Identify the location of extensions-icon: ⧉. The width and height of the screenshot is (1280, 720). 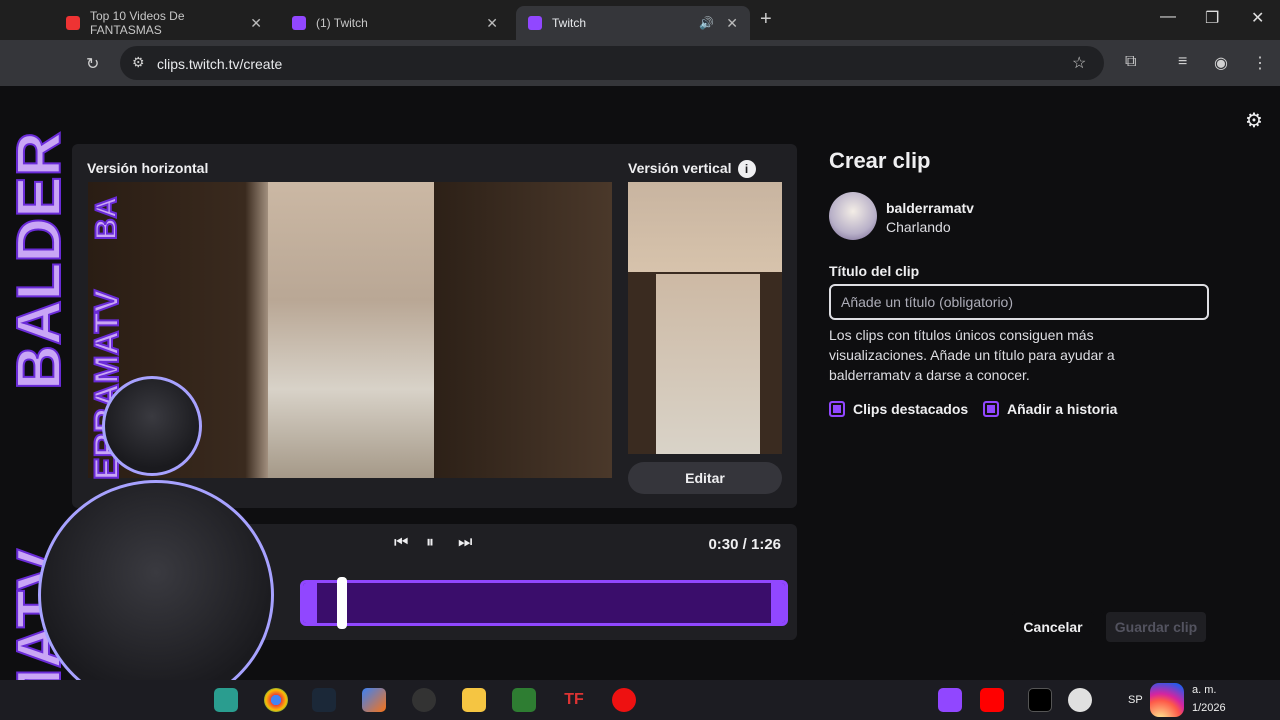
(1130, 62).